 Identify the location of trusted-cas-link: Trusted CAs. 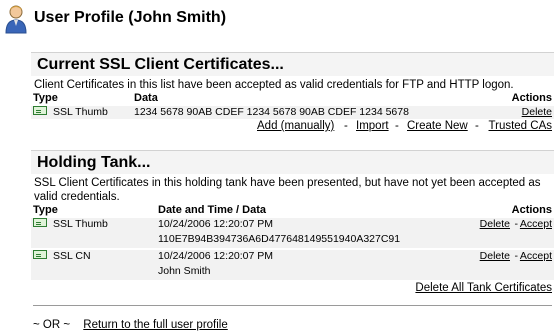
(520, 126).